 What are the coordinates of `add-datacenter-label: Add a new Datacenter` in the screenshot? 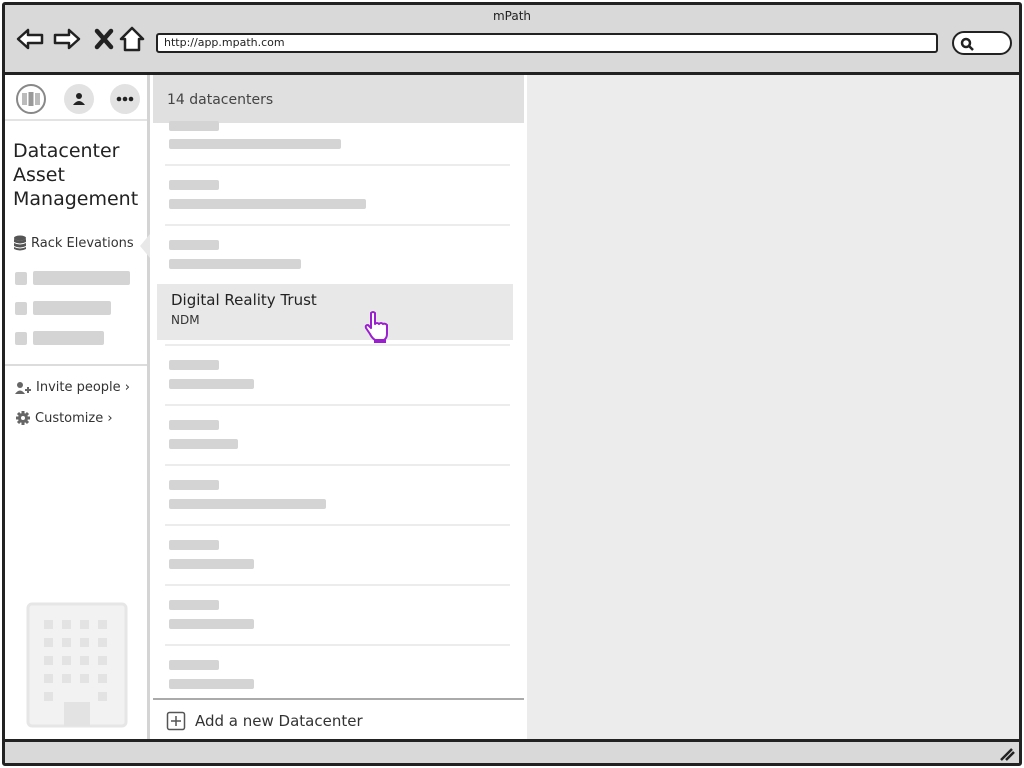 It's located at (279, 721).